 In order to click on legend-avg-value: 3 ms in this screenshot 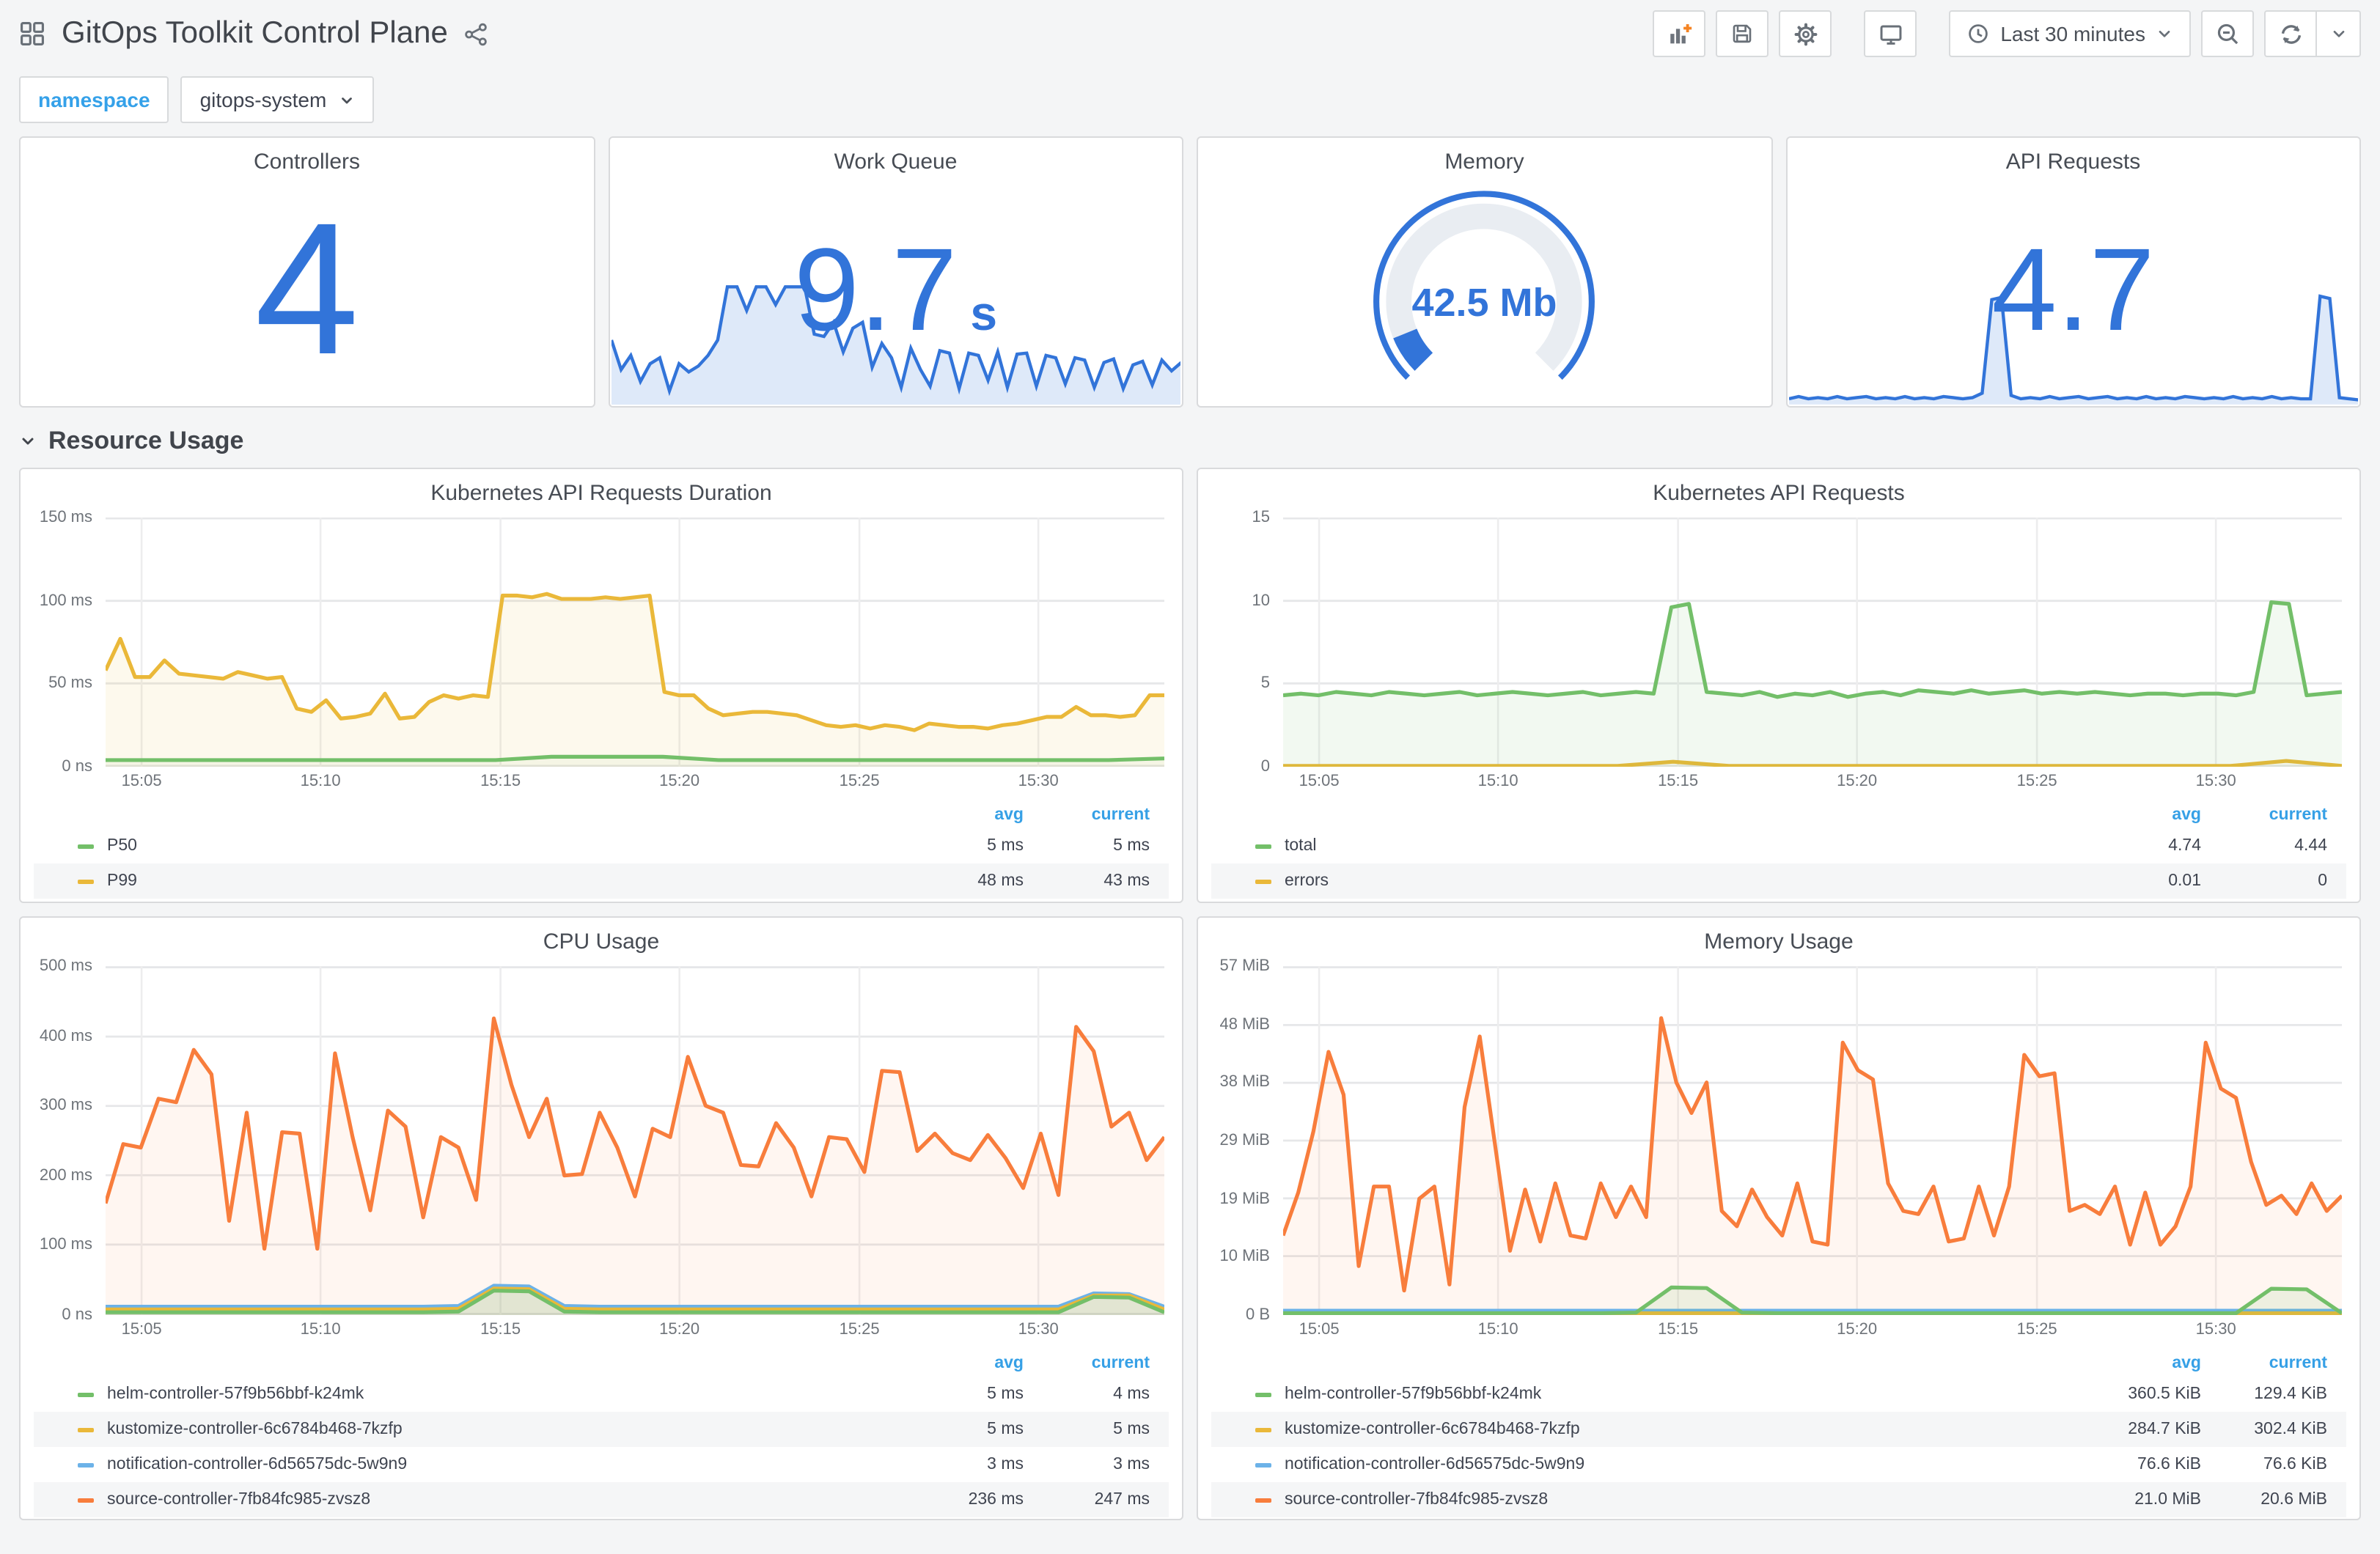, I will do `click(1005, 1464)`.